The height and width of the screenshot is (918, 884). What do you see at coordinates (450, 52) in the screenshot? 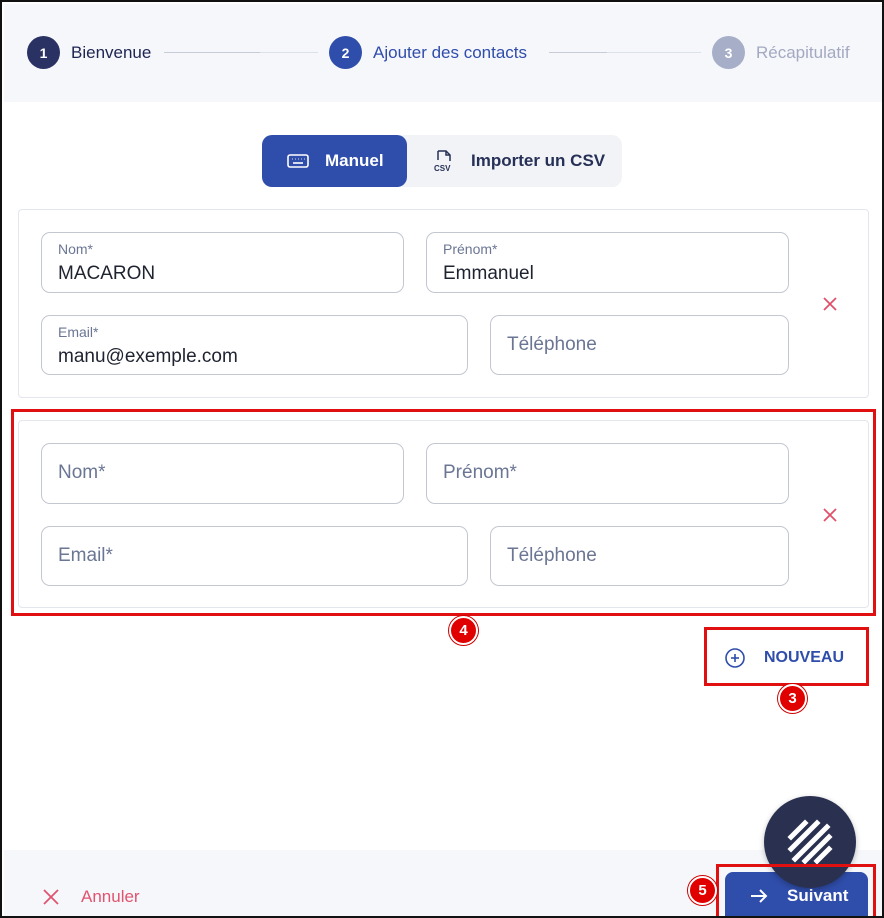
I see `step-label: Ajouter des contacts` at bounding box center [450, 52].